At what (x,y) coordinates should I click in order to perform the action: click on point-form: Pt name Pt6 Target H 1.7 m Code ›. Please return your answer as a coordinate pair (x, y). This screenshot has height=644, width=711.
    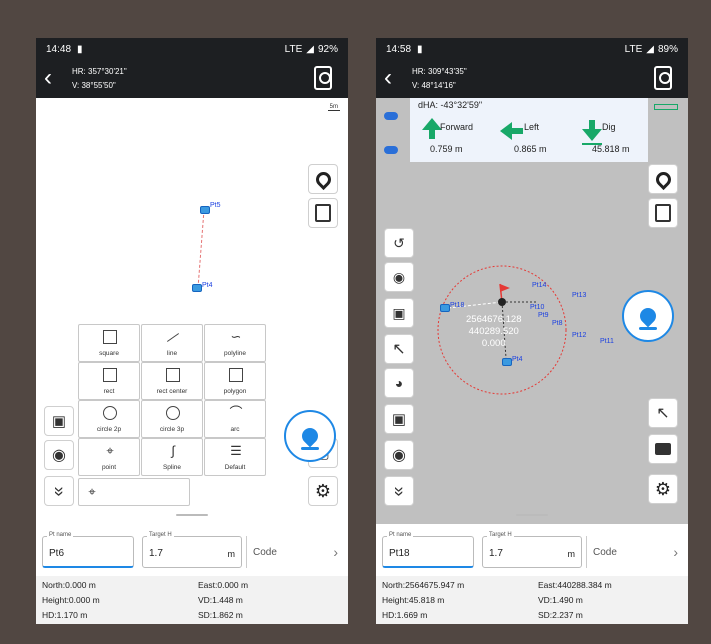
    Looking at the image, I should click on (192, 553).